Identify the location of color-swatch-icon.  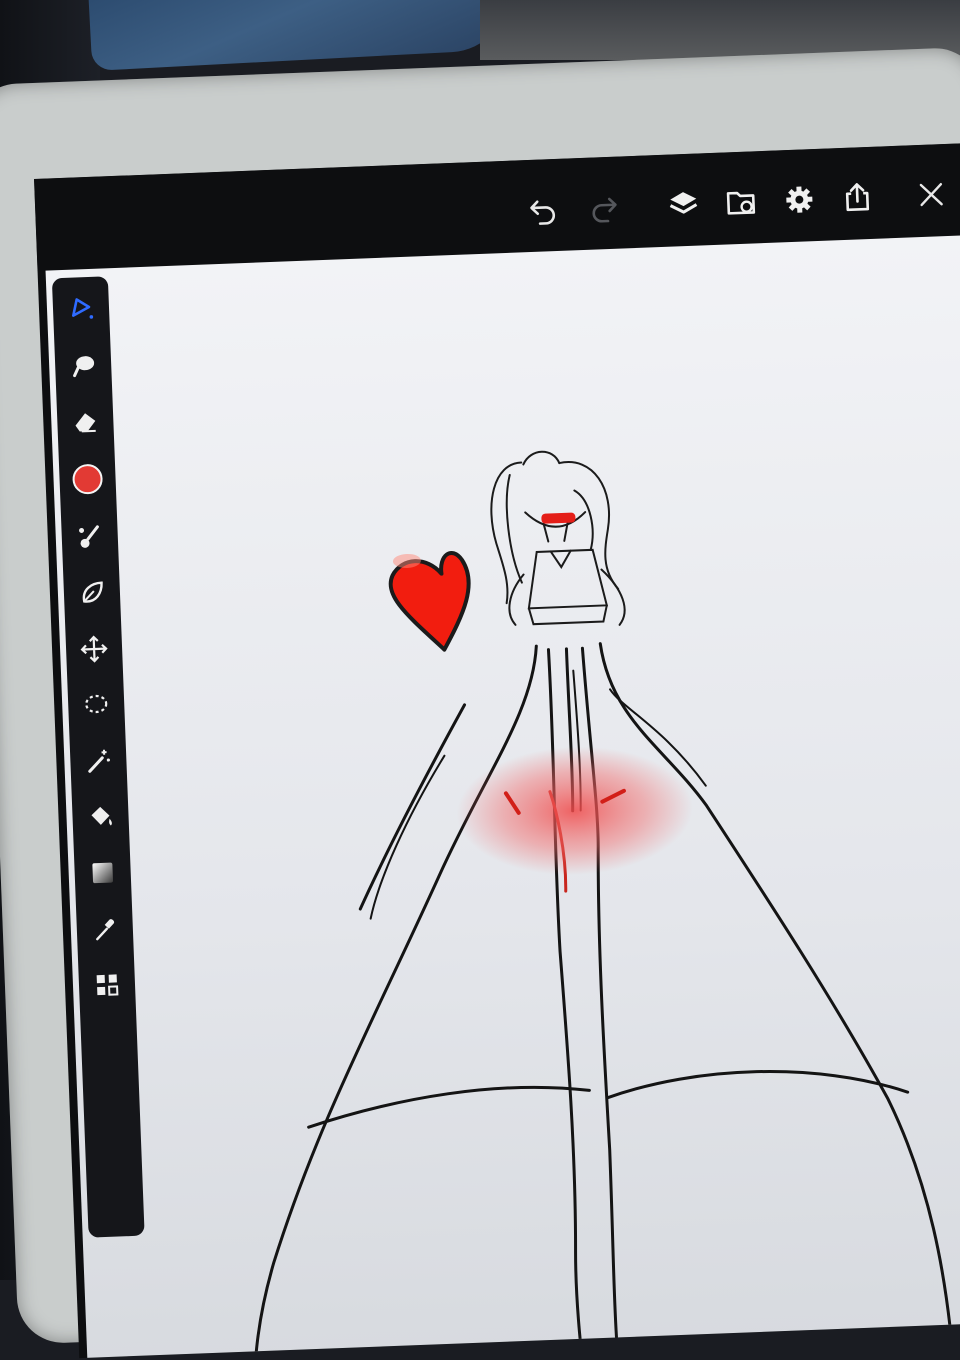
(88, 479).